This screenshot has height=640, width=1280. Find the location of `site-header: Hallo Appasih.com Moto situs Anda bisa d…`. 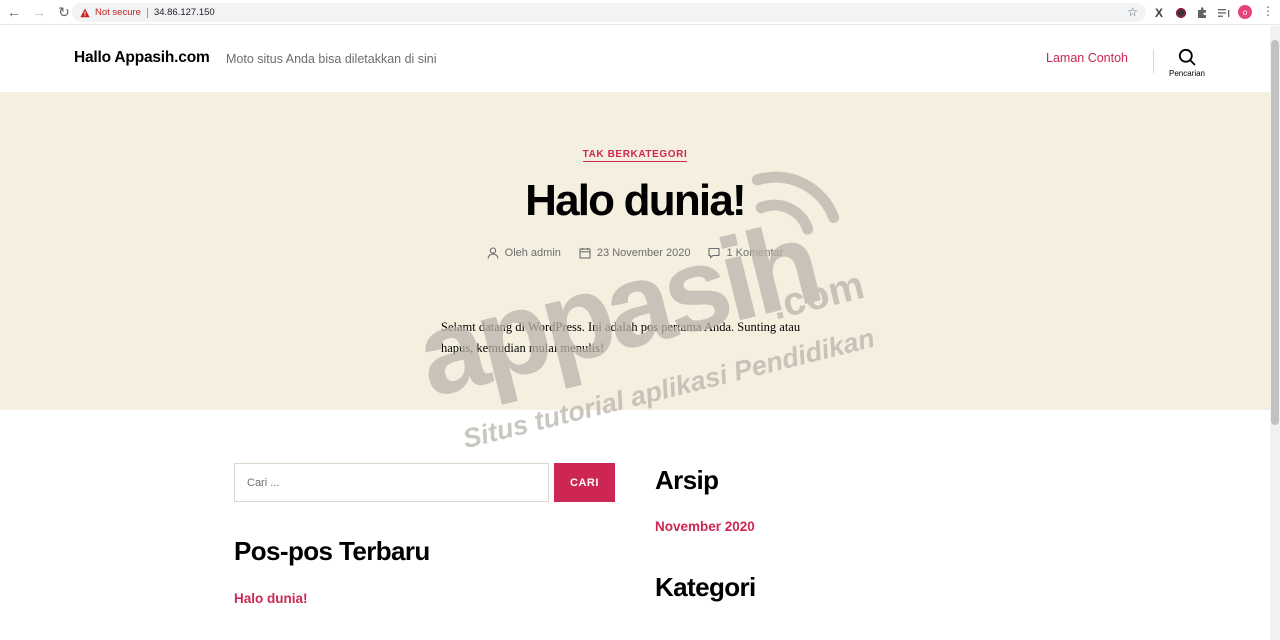

site-header: Hallo Appasih.com Moto situs Anda bisa d… is located at coordinates (635, 59).